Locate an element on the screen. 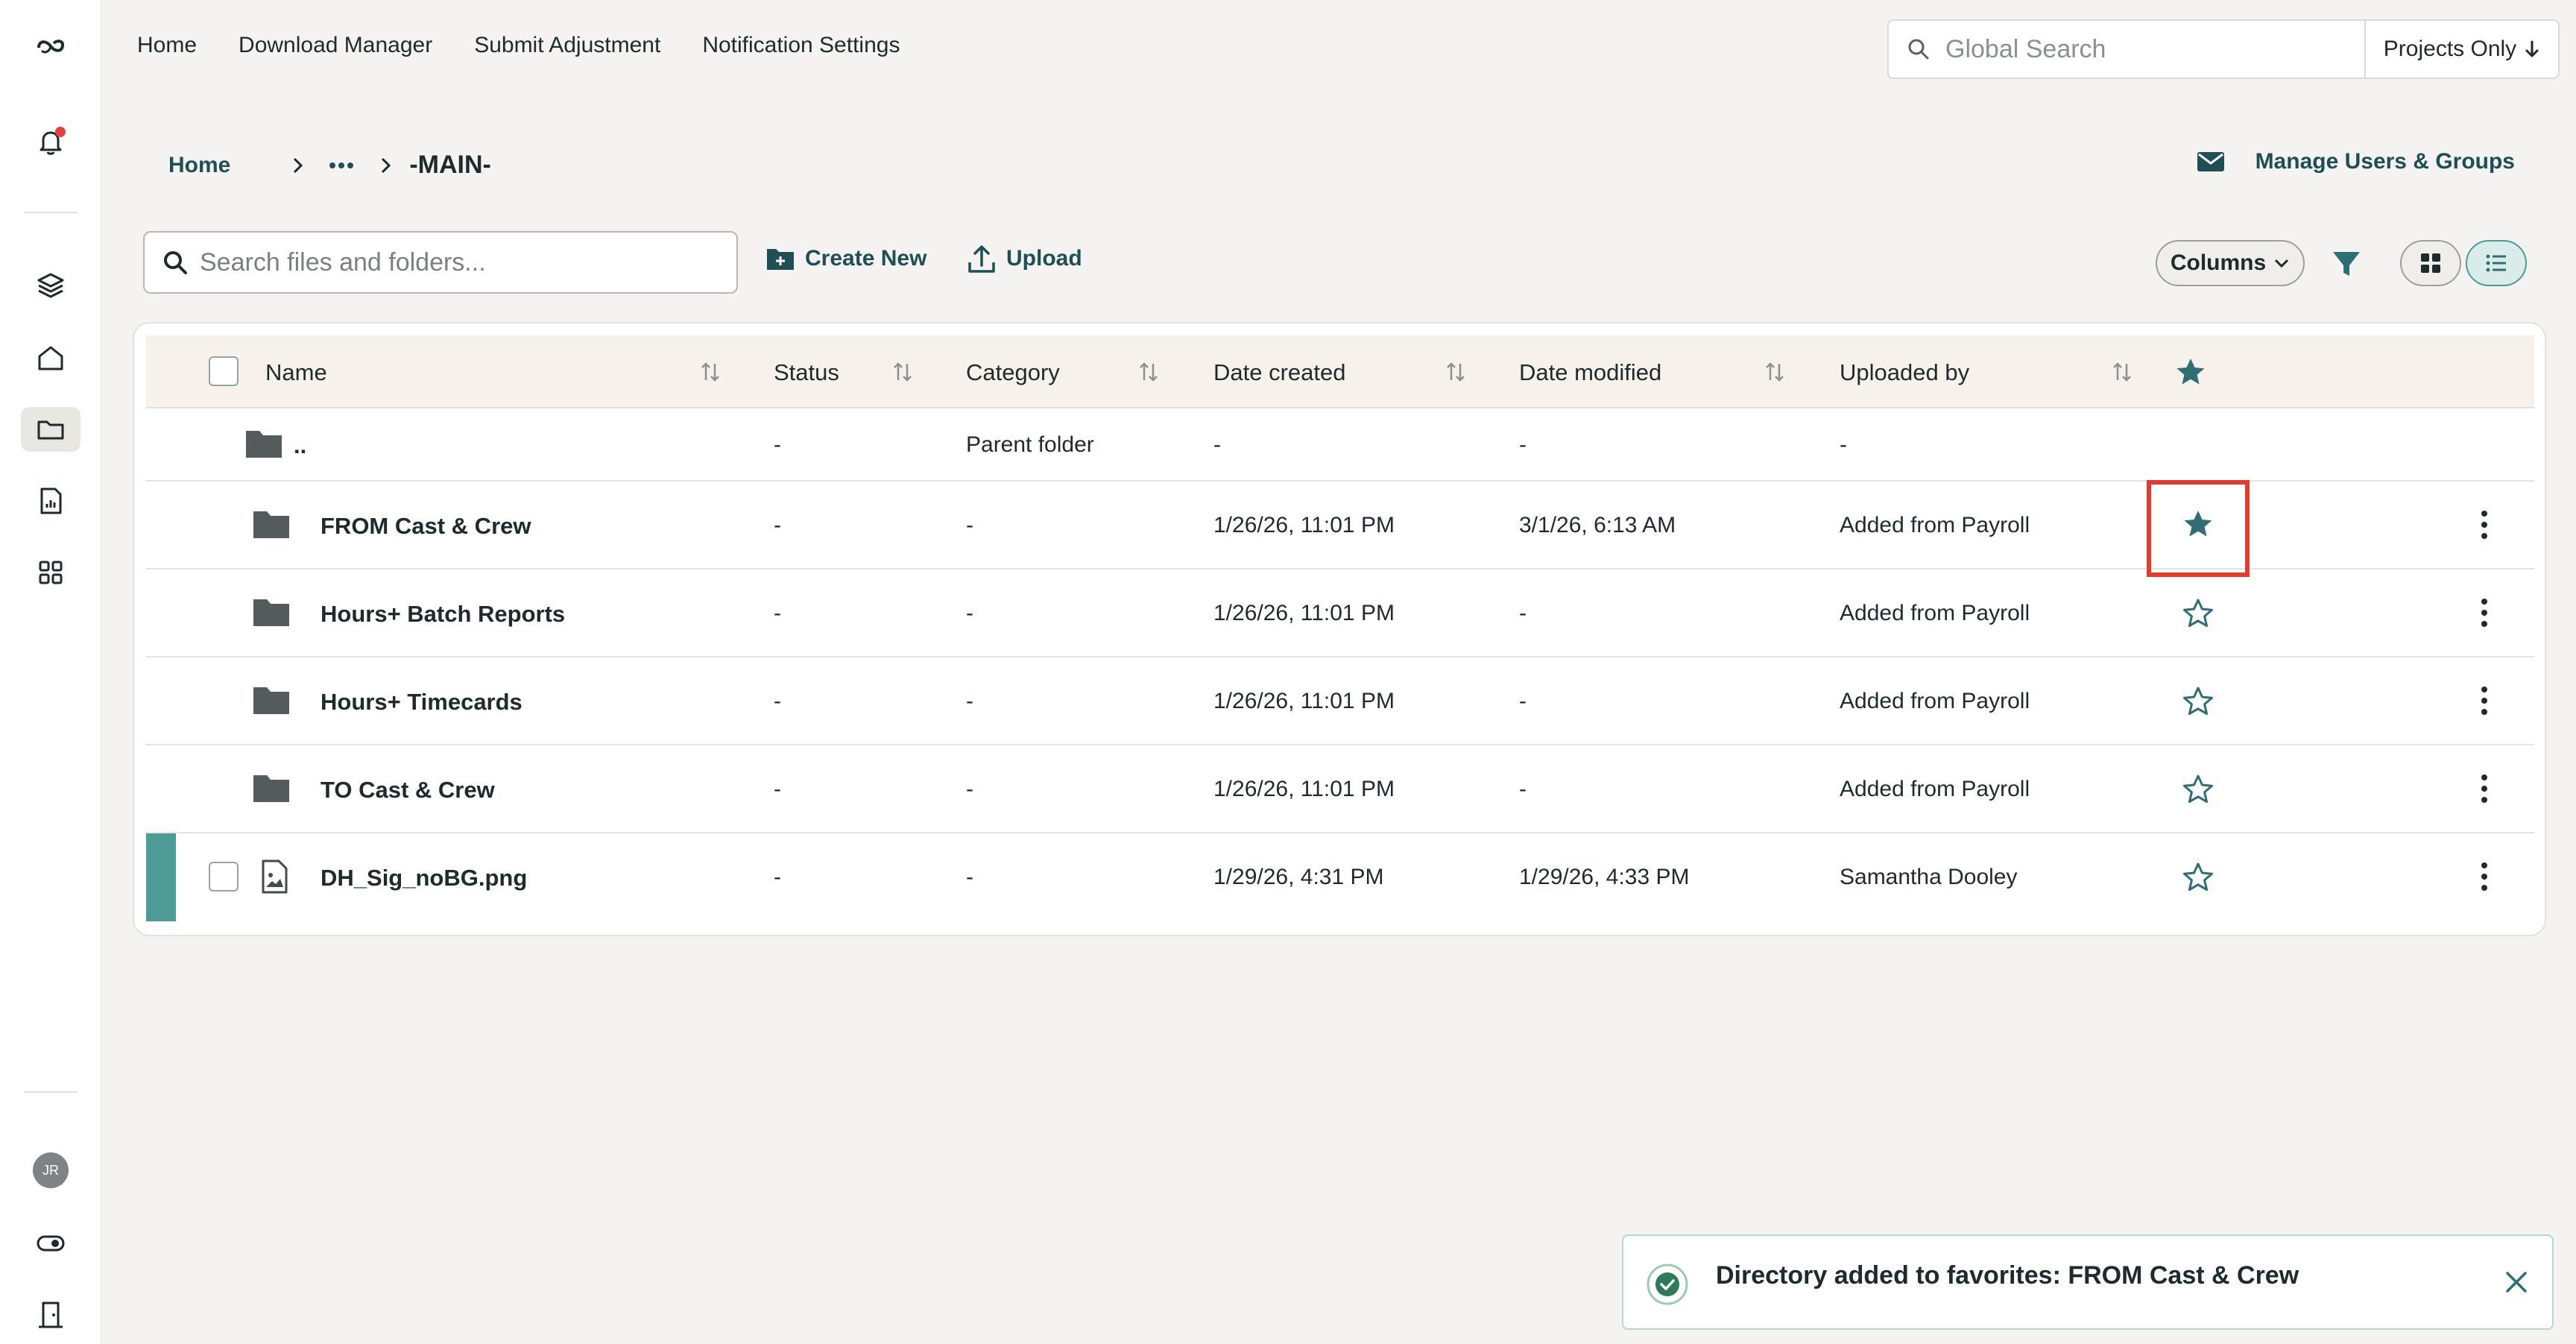  sidebar-item-layers is located at coordinates (50, 284).